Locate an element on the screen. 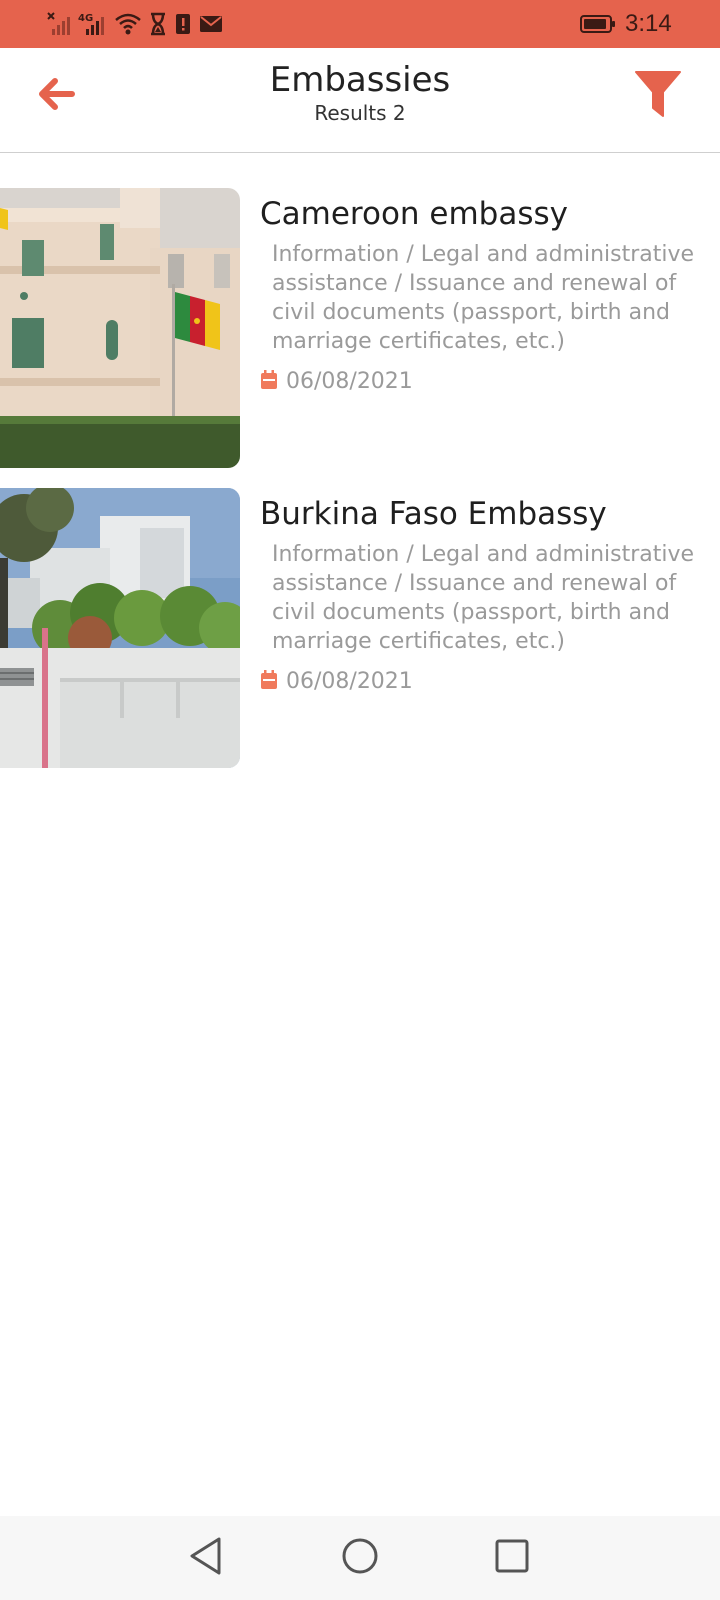 The width and height of the screenshot is (720, 1600). status-time: 3:14 is located at coordinates (648, 23).